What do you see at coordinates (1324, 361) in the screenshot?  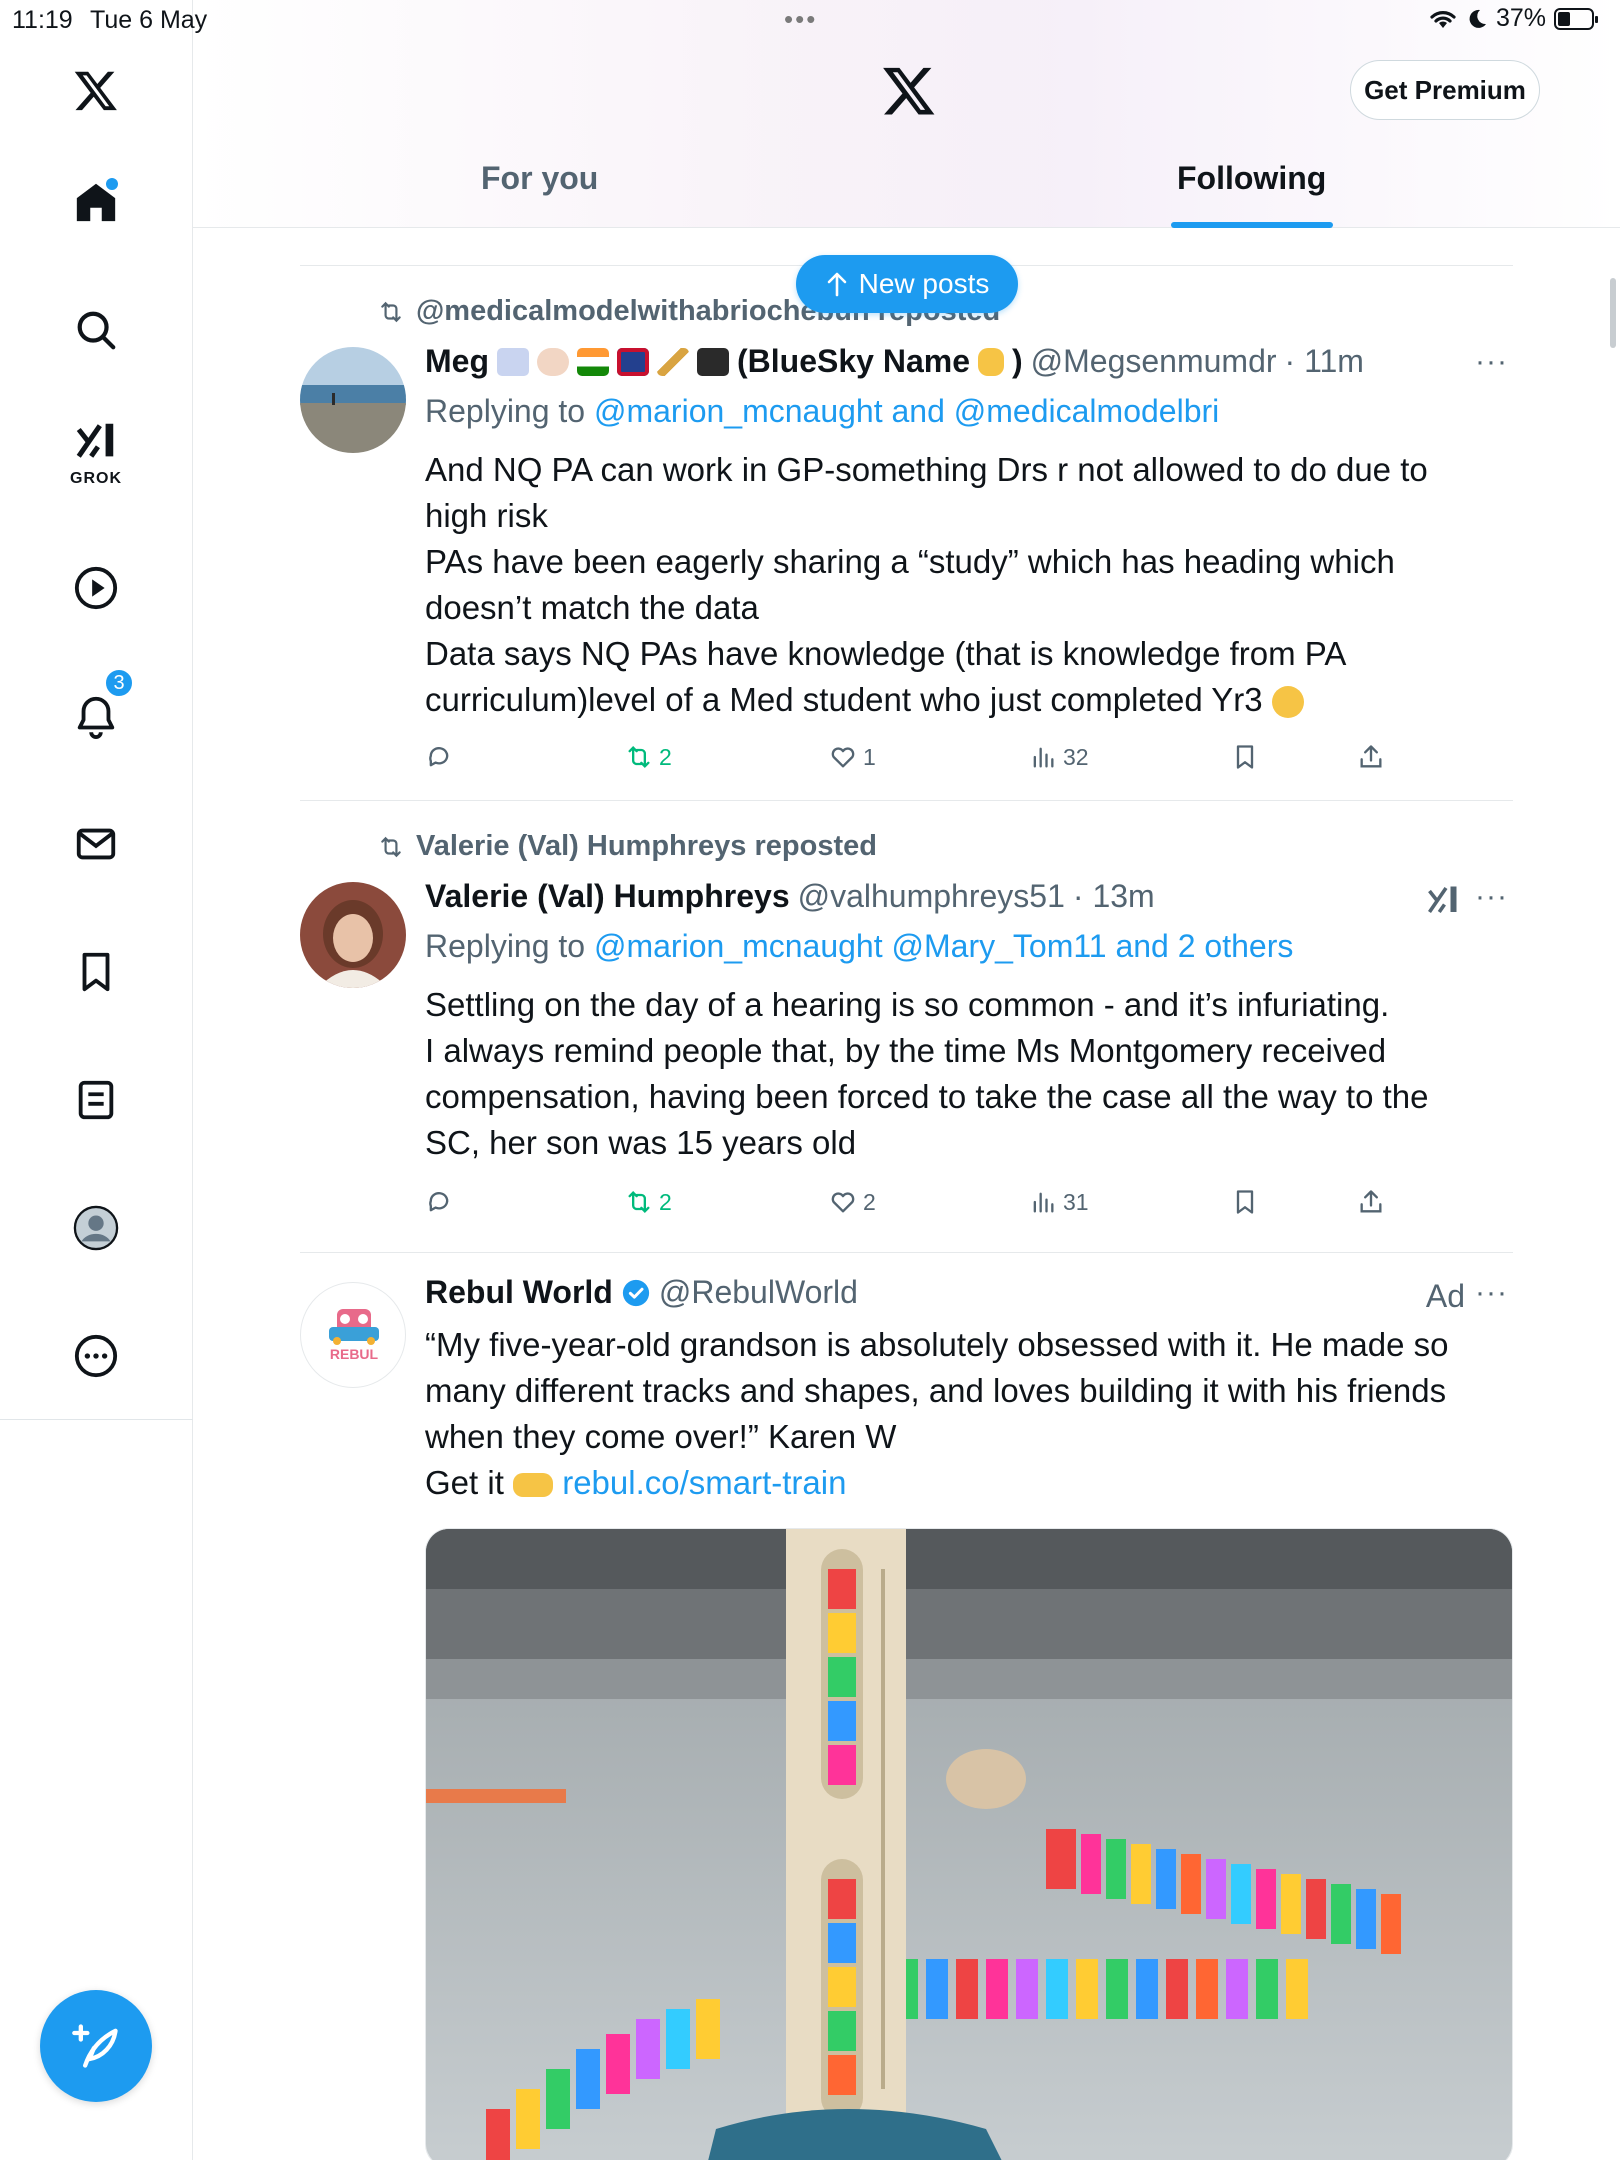 I see `post-time: · 11m` at bounding box center [1324, 361].